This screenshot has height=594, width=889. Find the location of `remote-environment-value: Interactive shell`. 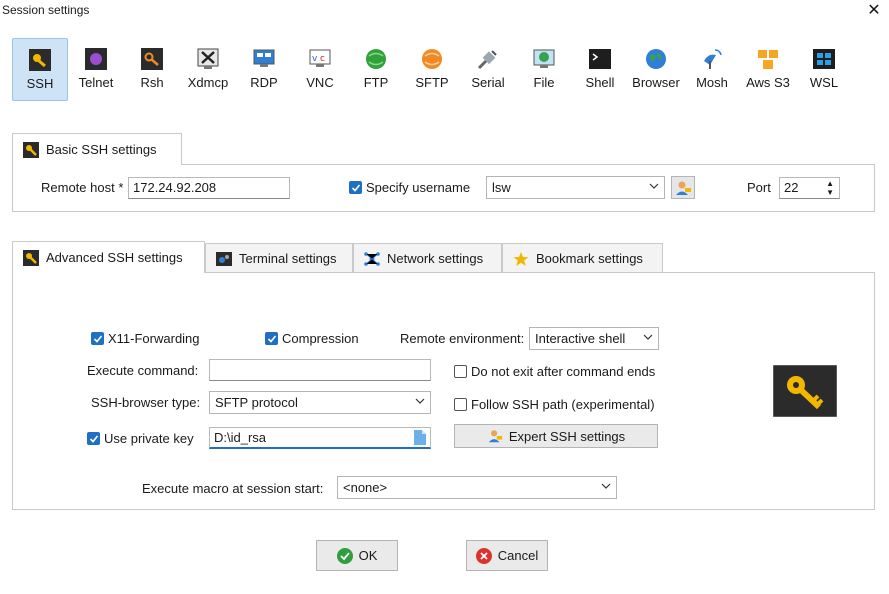

remote-environment-value: Interactive shell is located at coordinates (580, 338).